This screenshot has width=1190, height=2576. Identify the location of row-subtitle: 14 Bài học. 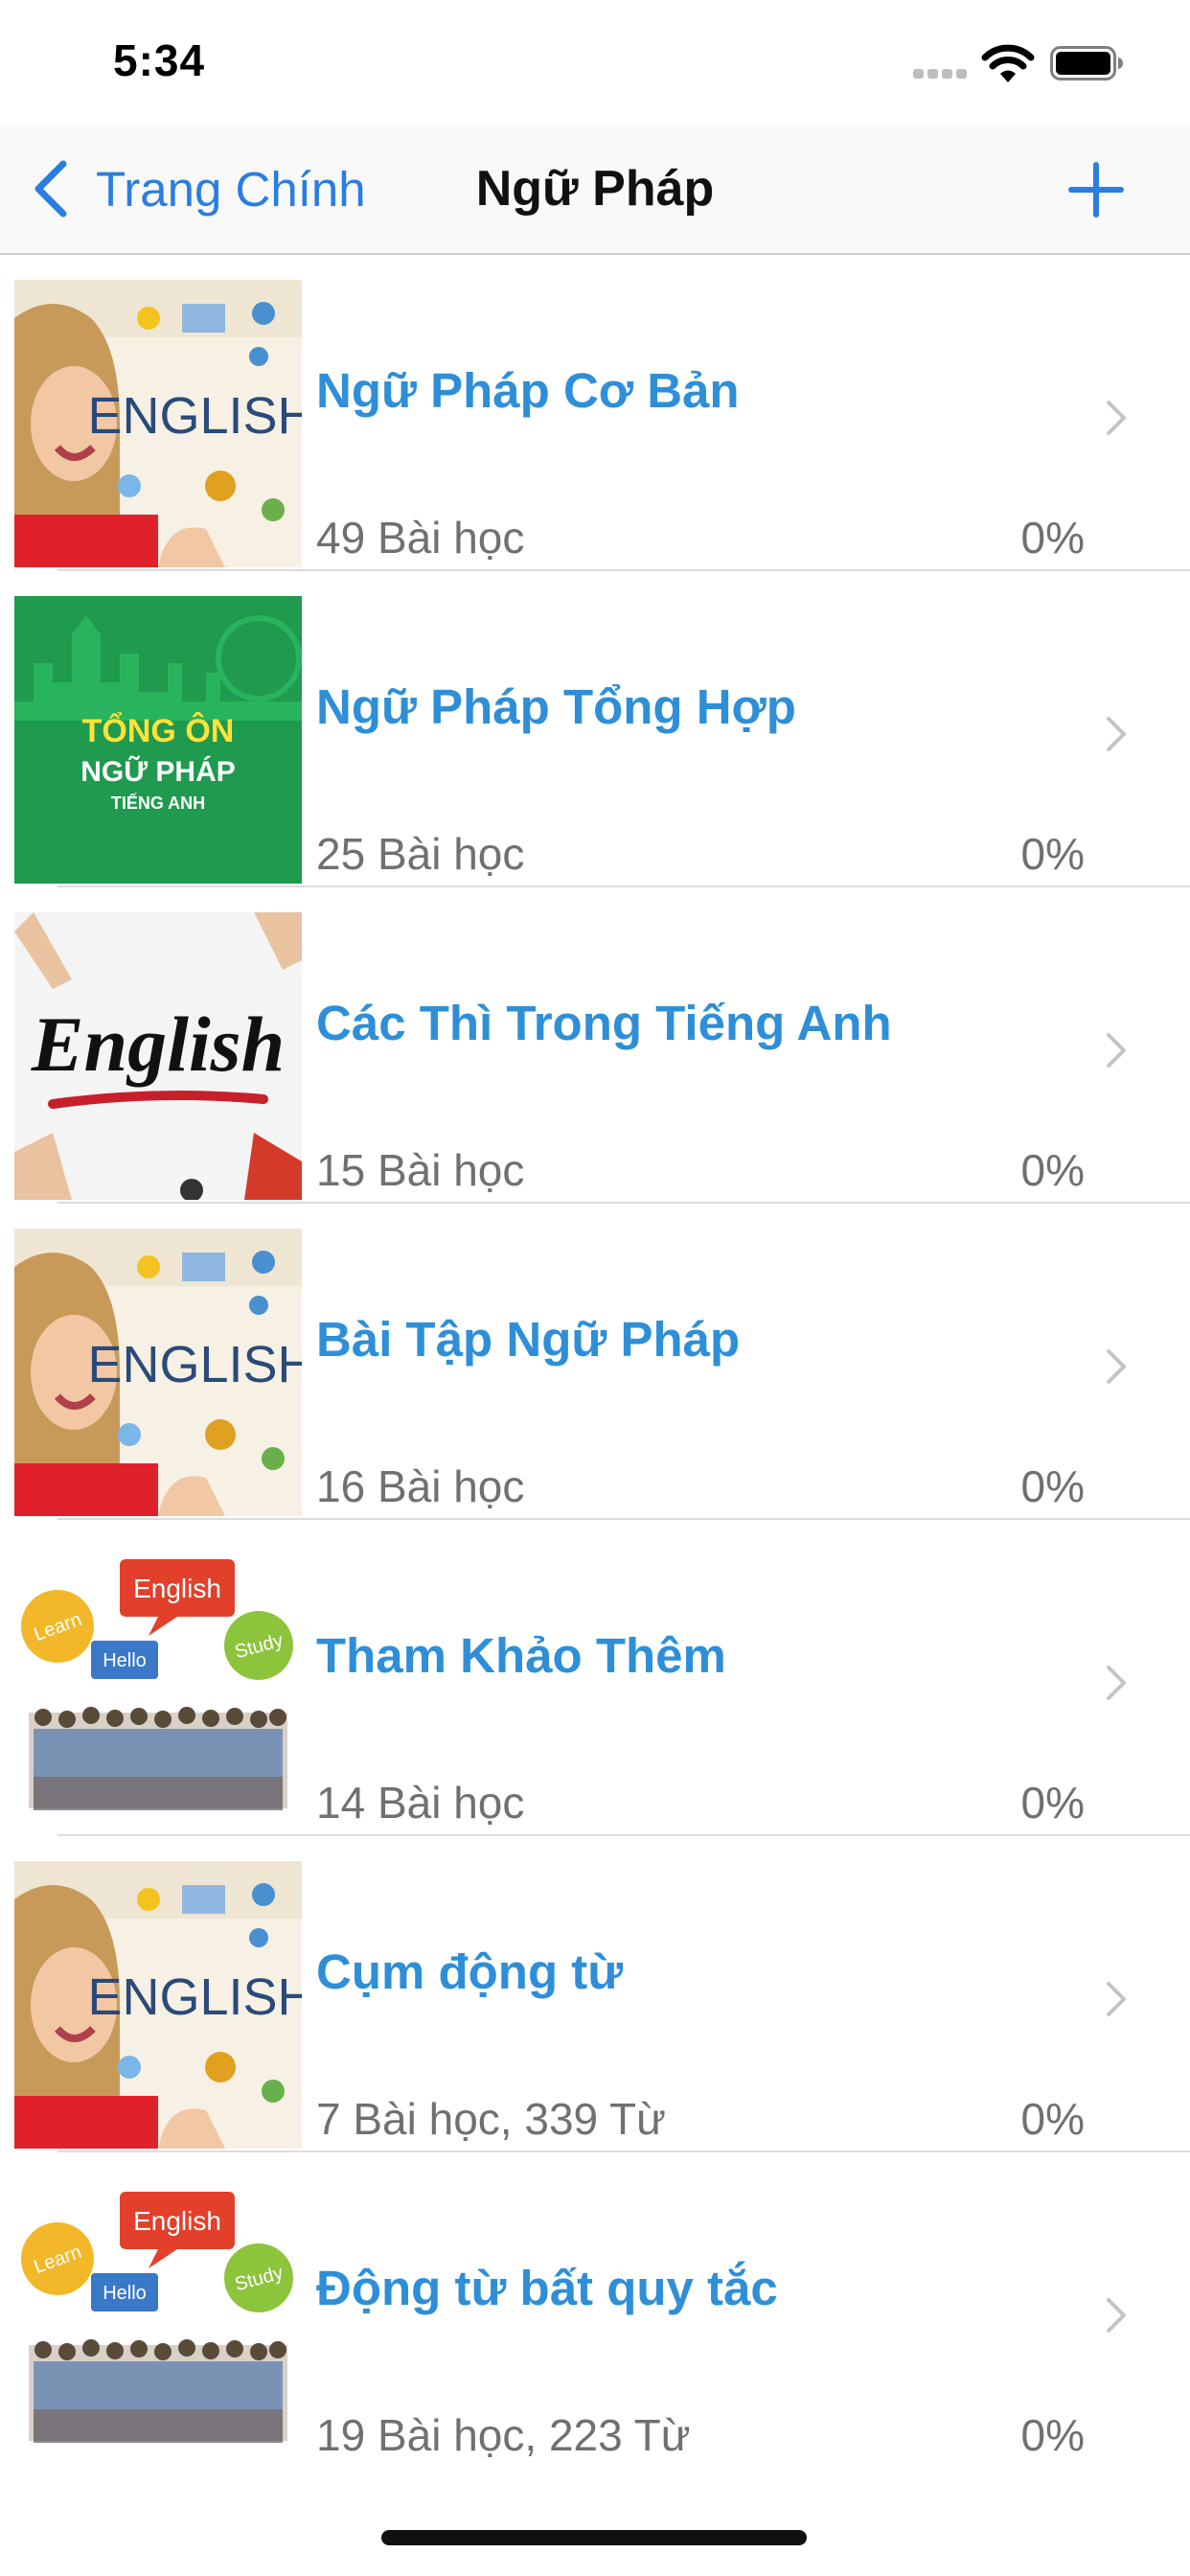
(421, 1803).